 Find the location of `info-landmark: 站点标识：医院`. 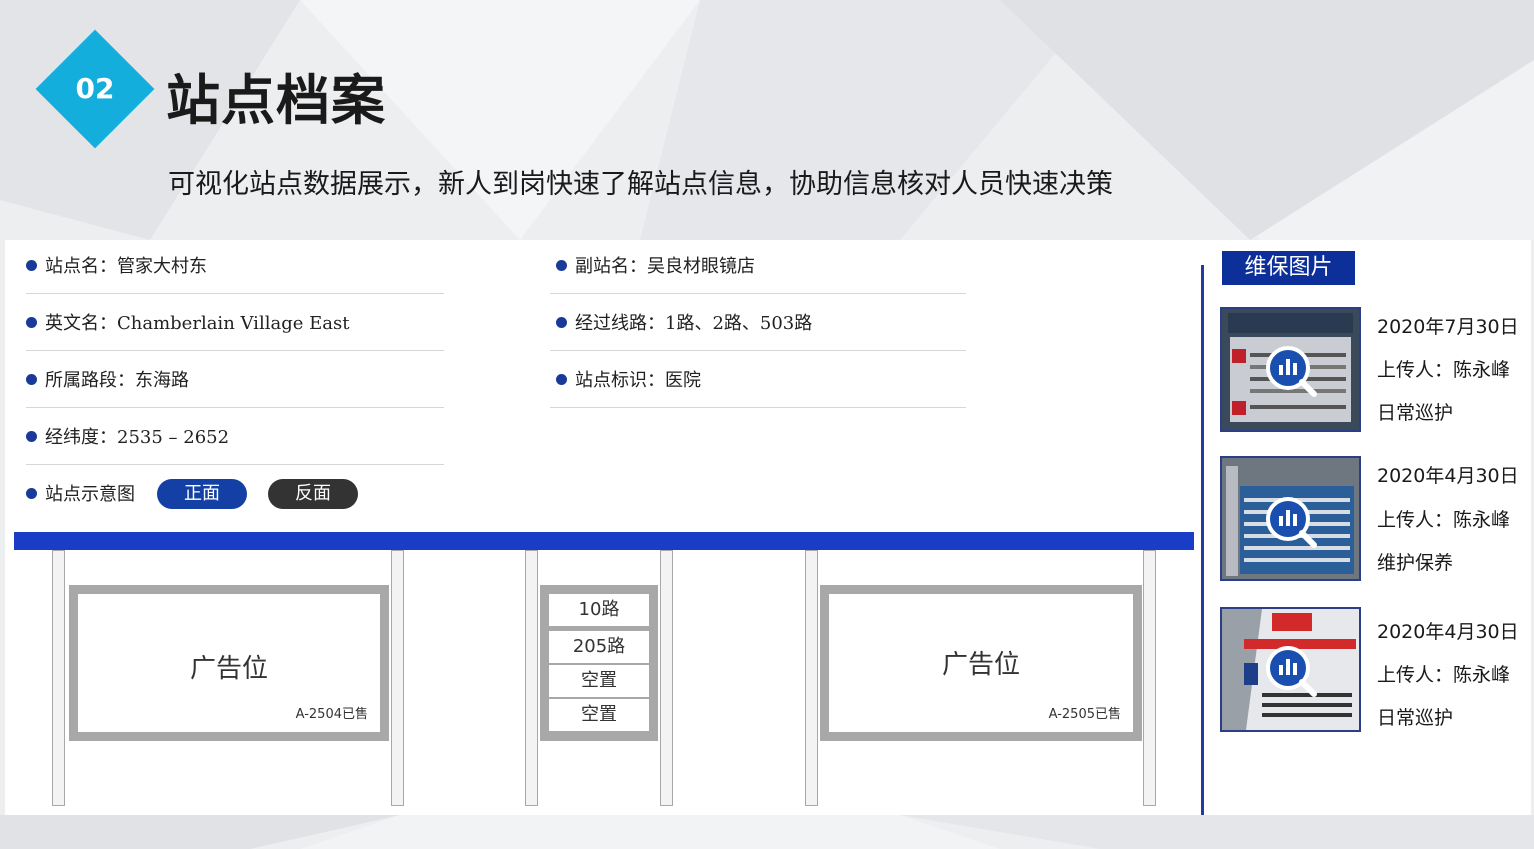

info-landmark: 站点标识：医院 is located at coordinates (628, 379).